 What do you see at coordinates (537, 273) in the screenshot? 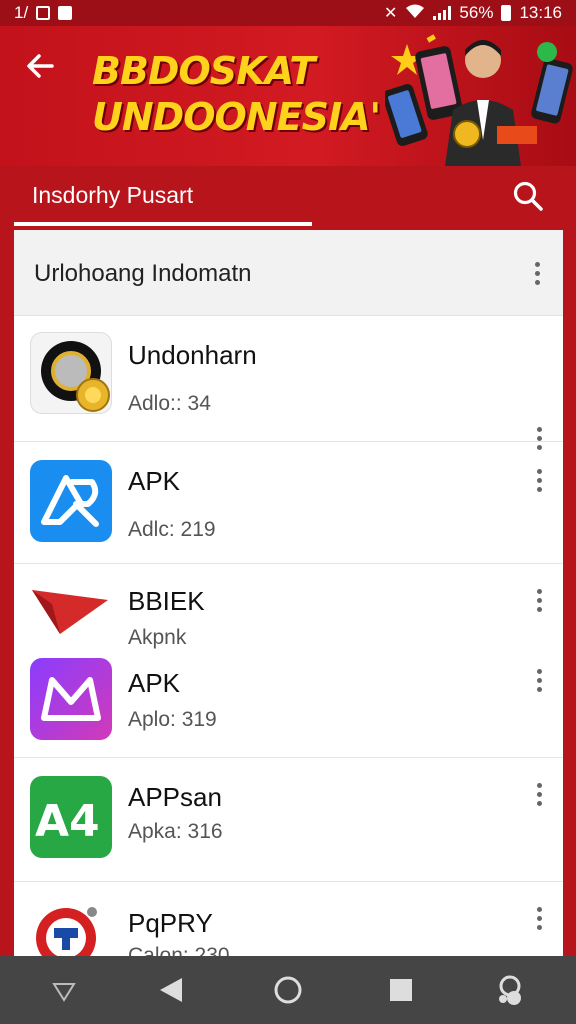
I see `more-options-icon` at bounding box center [537, 273].